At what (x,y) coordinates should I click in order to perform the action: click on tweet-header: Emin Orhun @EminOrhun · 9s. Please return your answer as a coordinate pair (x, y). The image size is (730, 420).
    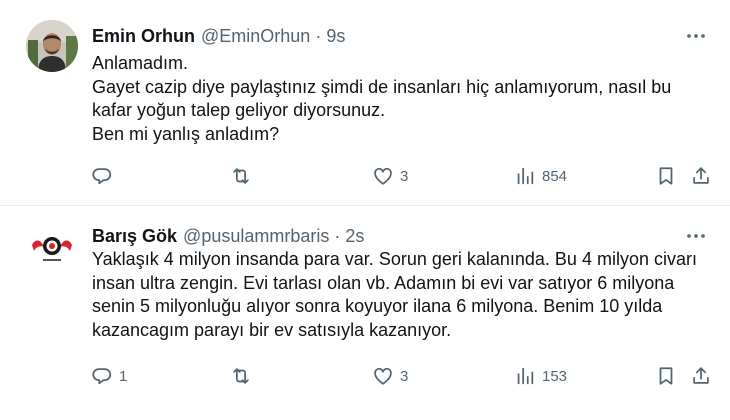
    Looking at the image, I should click on (218, 36).